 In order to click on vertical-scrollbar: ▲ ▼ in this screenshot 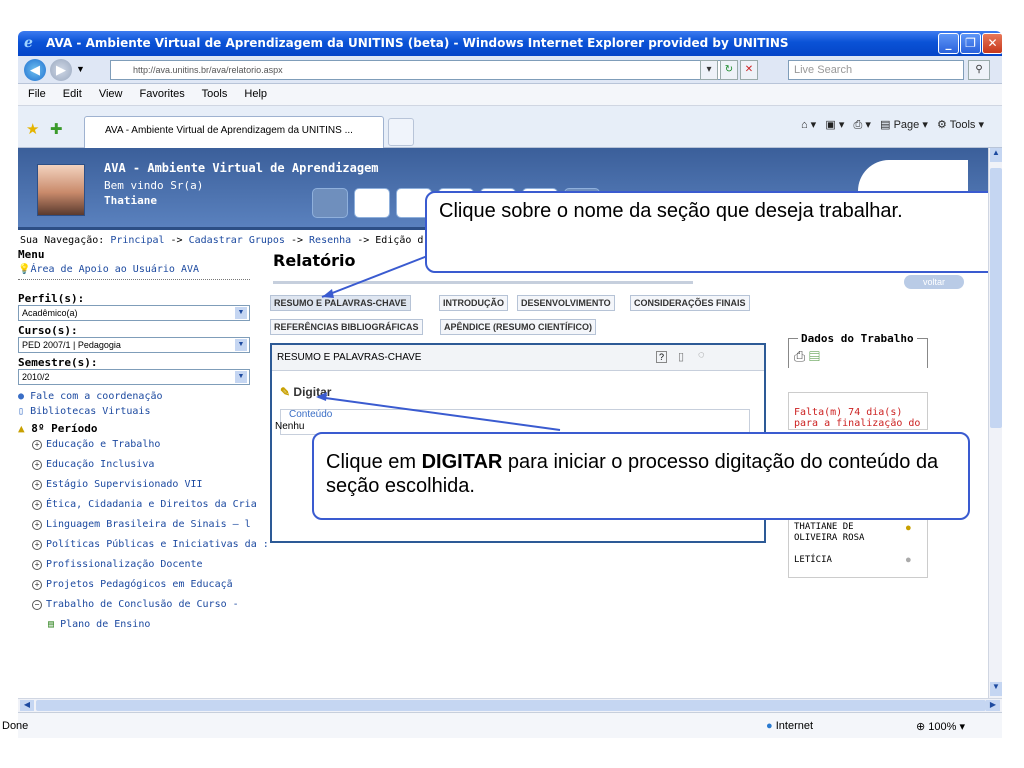, I will do `click(995, 423)`.